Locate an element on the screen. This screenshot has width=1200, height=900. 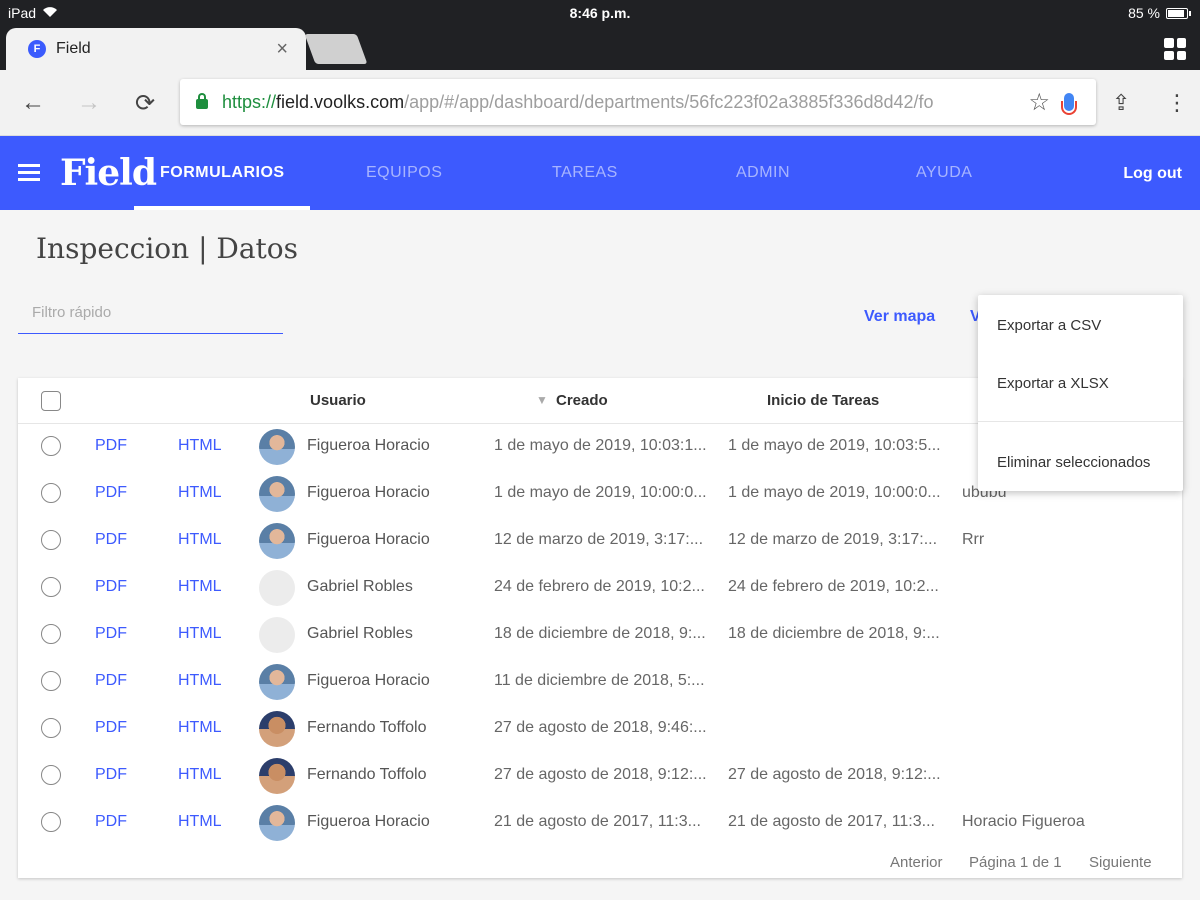
page-title: Inspeccion | Datos is located at coordinates (167, 248).